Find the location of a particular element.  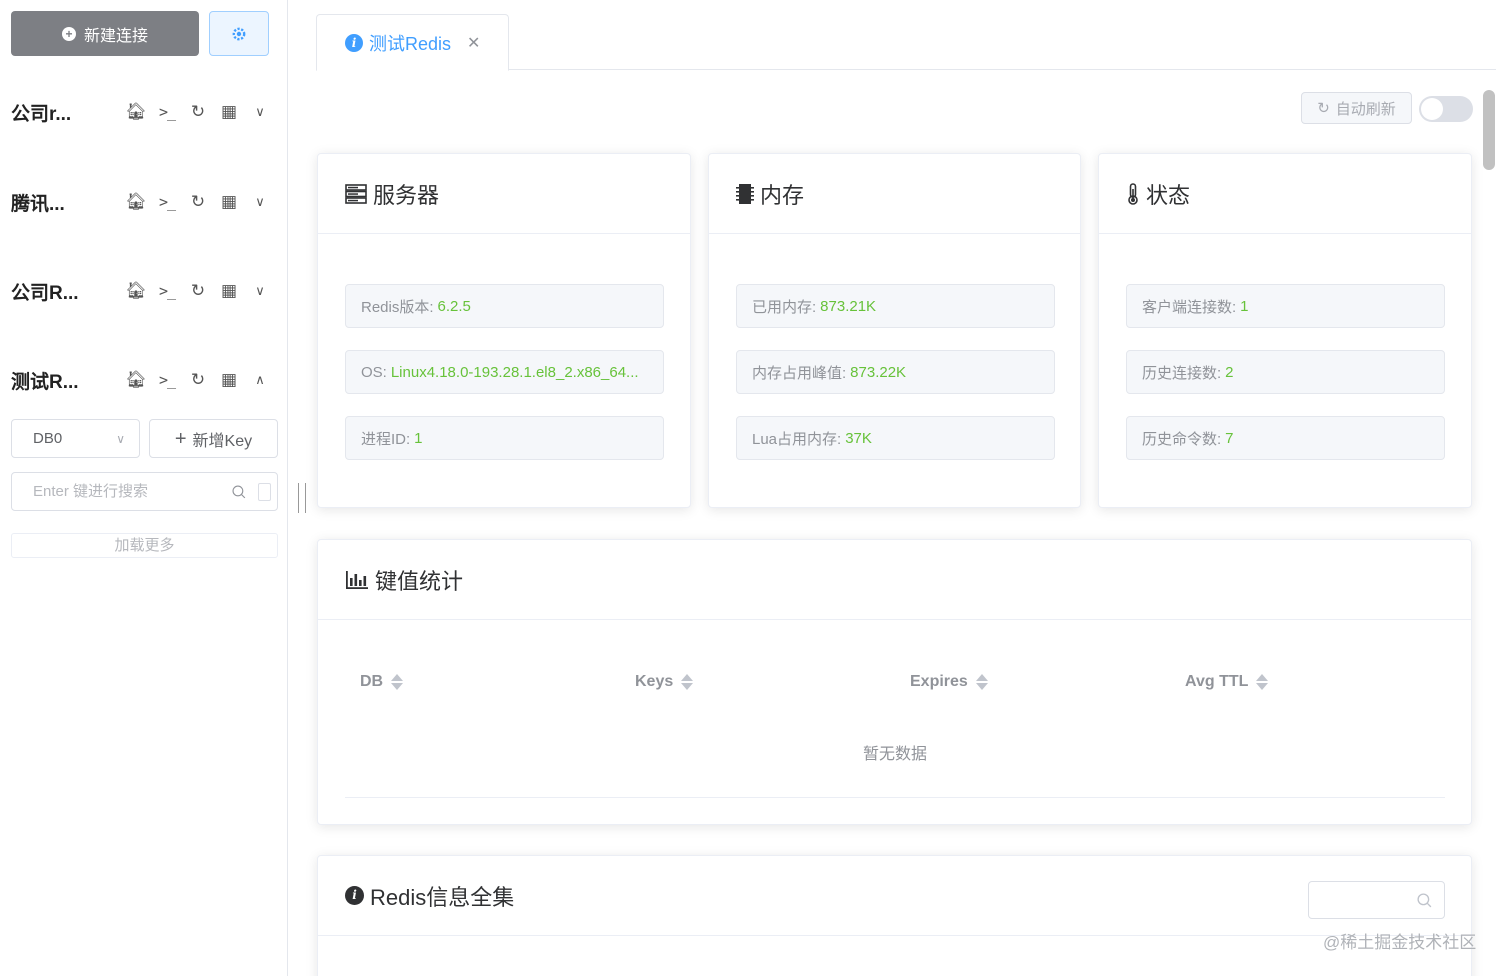

column-label: Keys is located at coordinates (654, 681).